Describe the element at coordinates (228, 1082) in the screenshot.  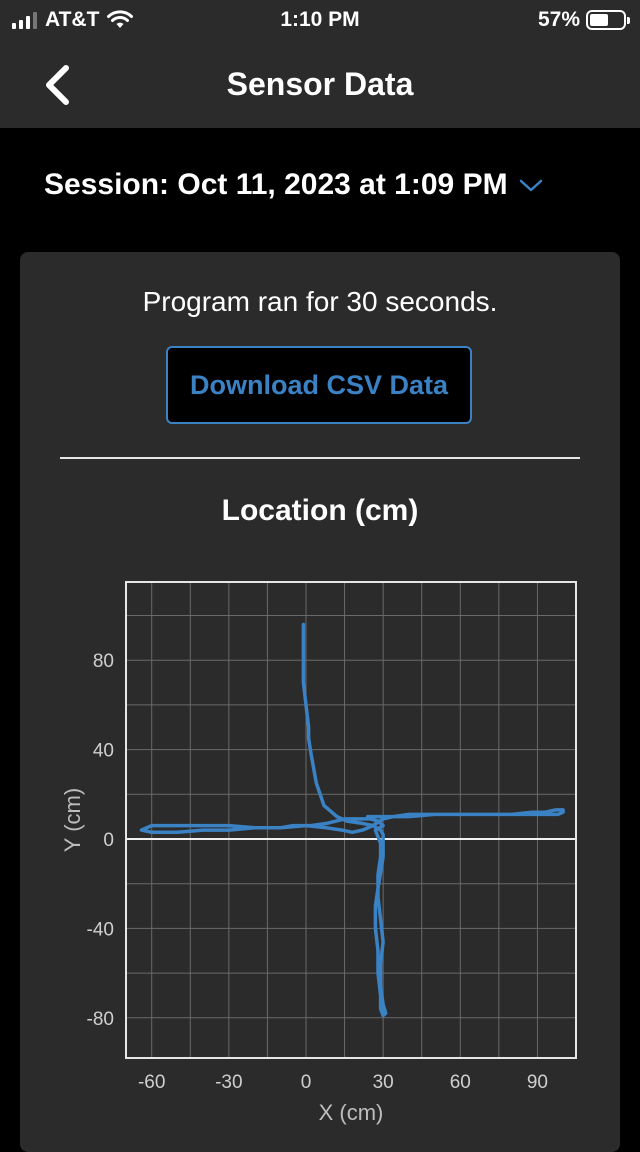
I see `x-tick-label: -30` at that location.